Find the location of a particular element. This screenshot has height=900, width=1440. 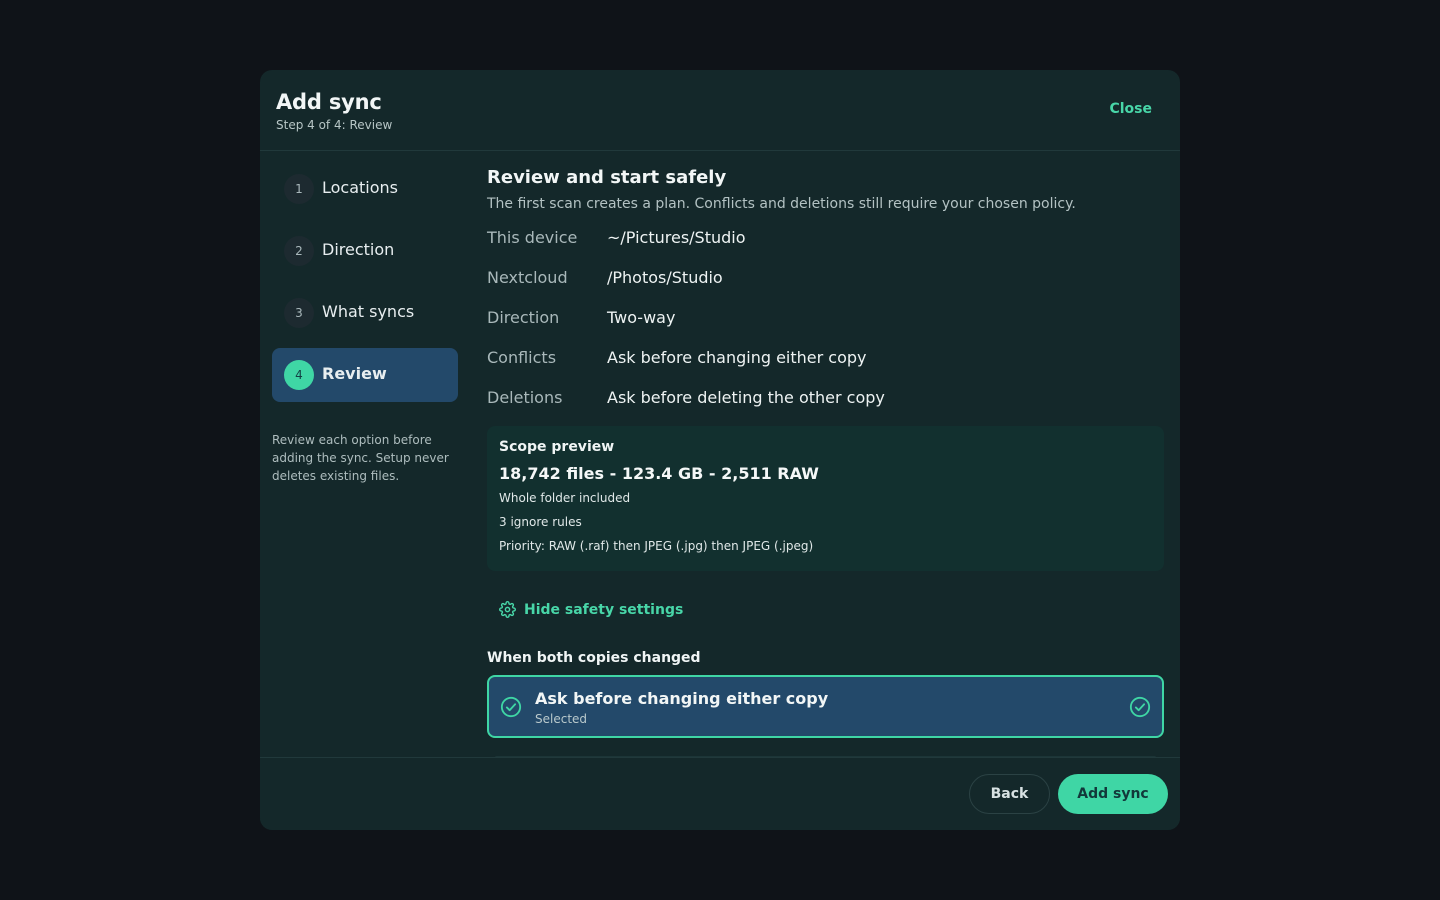

step-label: What syncs is located at coordinates (368, 311).